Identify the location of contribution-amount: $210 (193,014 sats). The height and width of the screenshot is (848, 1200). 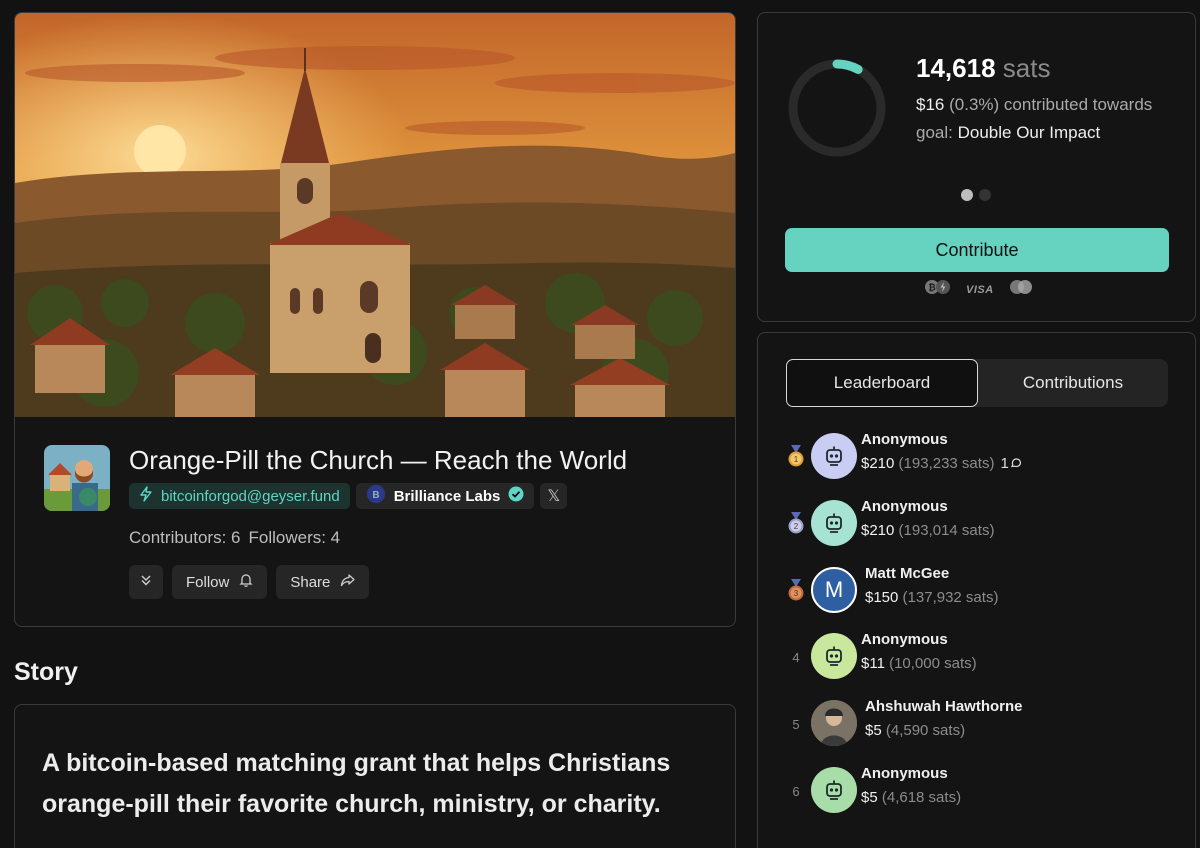
(927, 530).